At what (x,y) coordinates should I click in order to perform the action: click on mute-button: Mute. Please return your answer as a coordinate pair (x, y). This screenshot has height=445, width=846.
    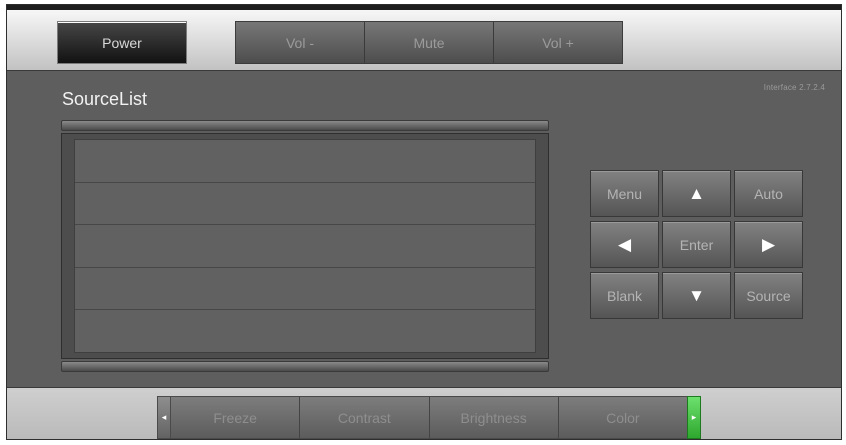
    Looking at the image, I should click on (429, 42).